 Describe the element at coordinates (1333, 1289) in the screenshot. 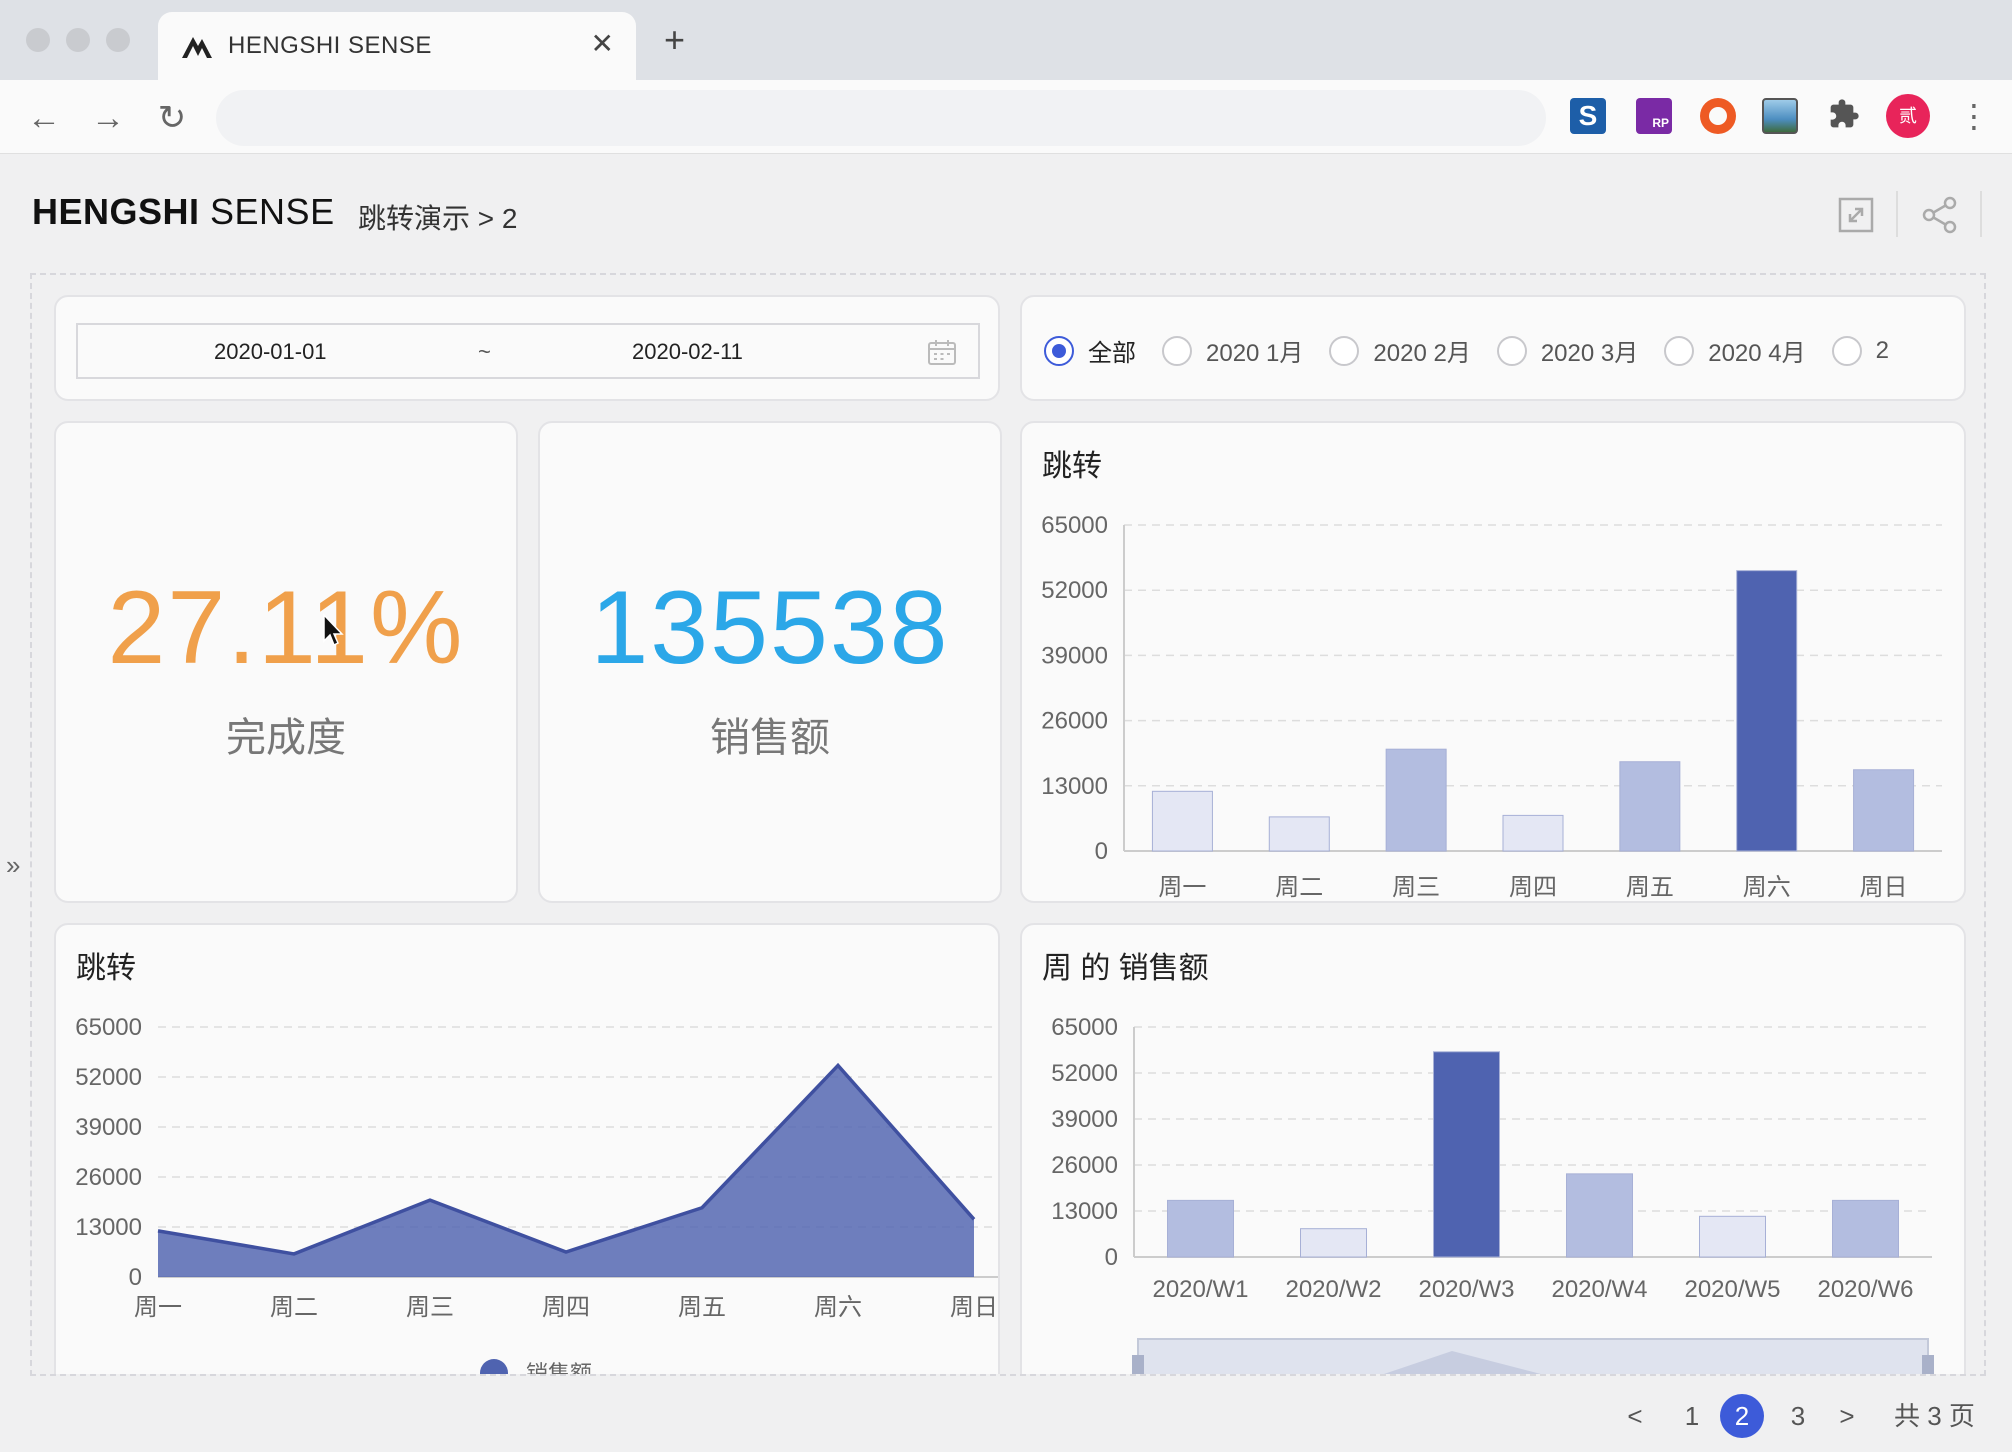

I see `x-tick-label: 2020/W2` at that location.